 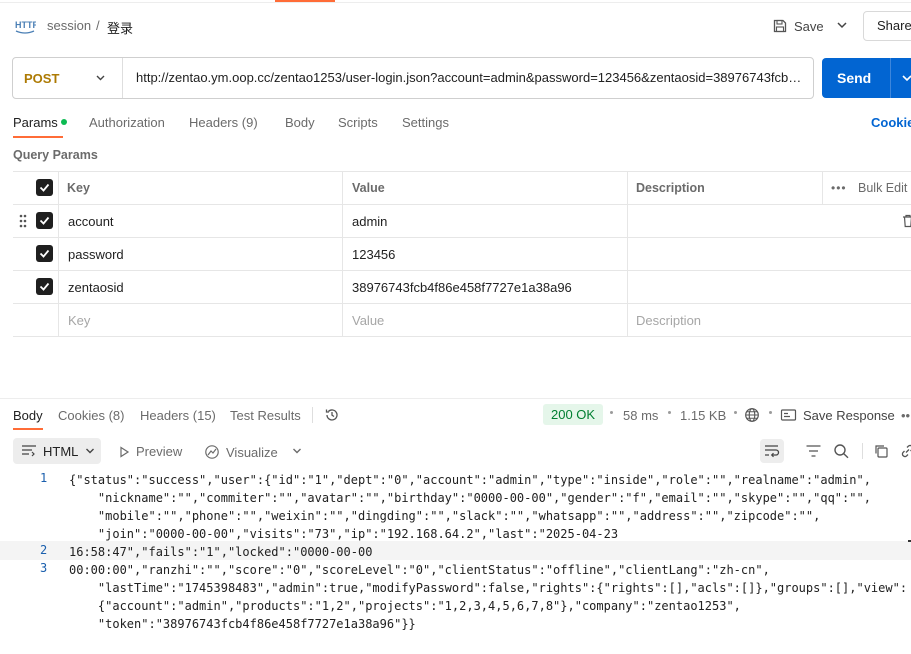 What do you see at coordinates (55, 155) in the screenshot?
I see `query-params-title: Query Params` at bounding box center [55, 155].